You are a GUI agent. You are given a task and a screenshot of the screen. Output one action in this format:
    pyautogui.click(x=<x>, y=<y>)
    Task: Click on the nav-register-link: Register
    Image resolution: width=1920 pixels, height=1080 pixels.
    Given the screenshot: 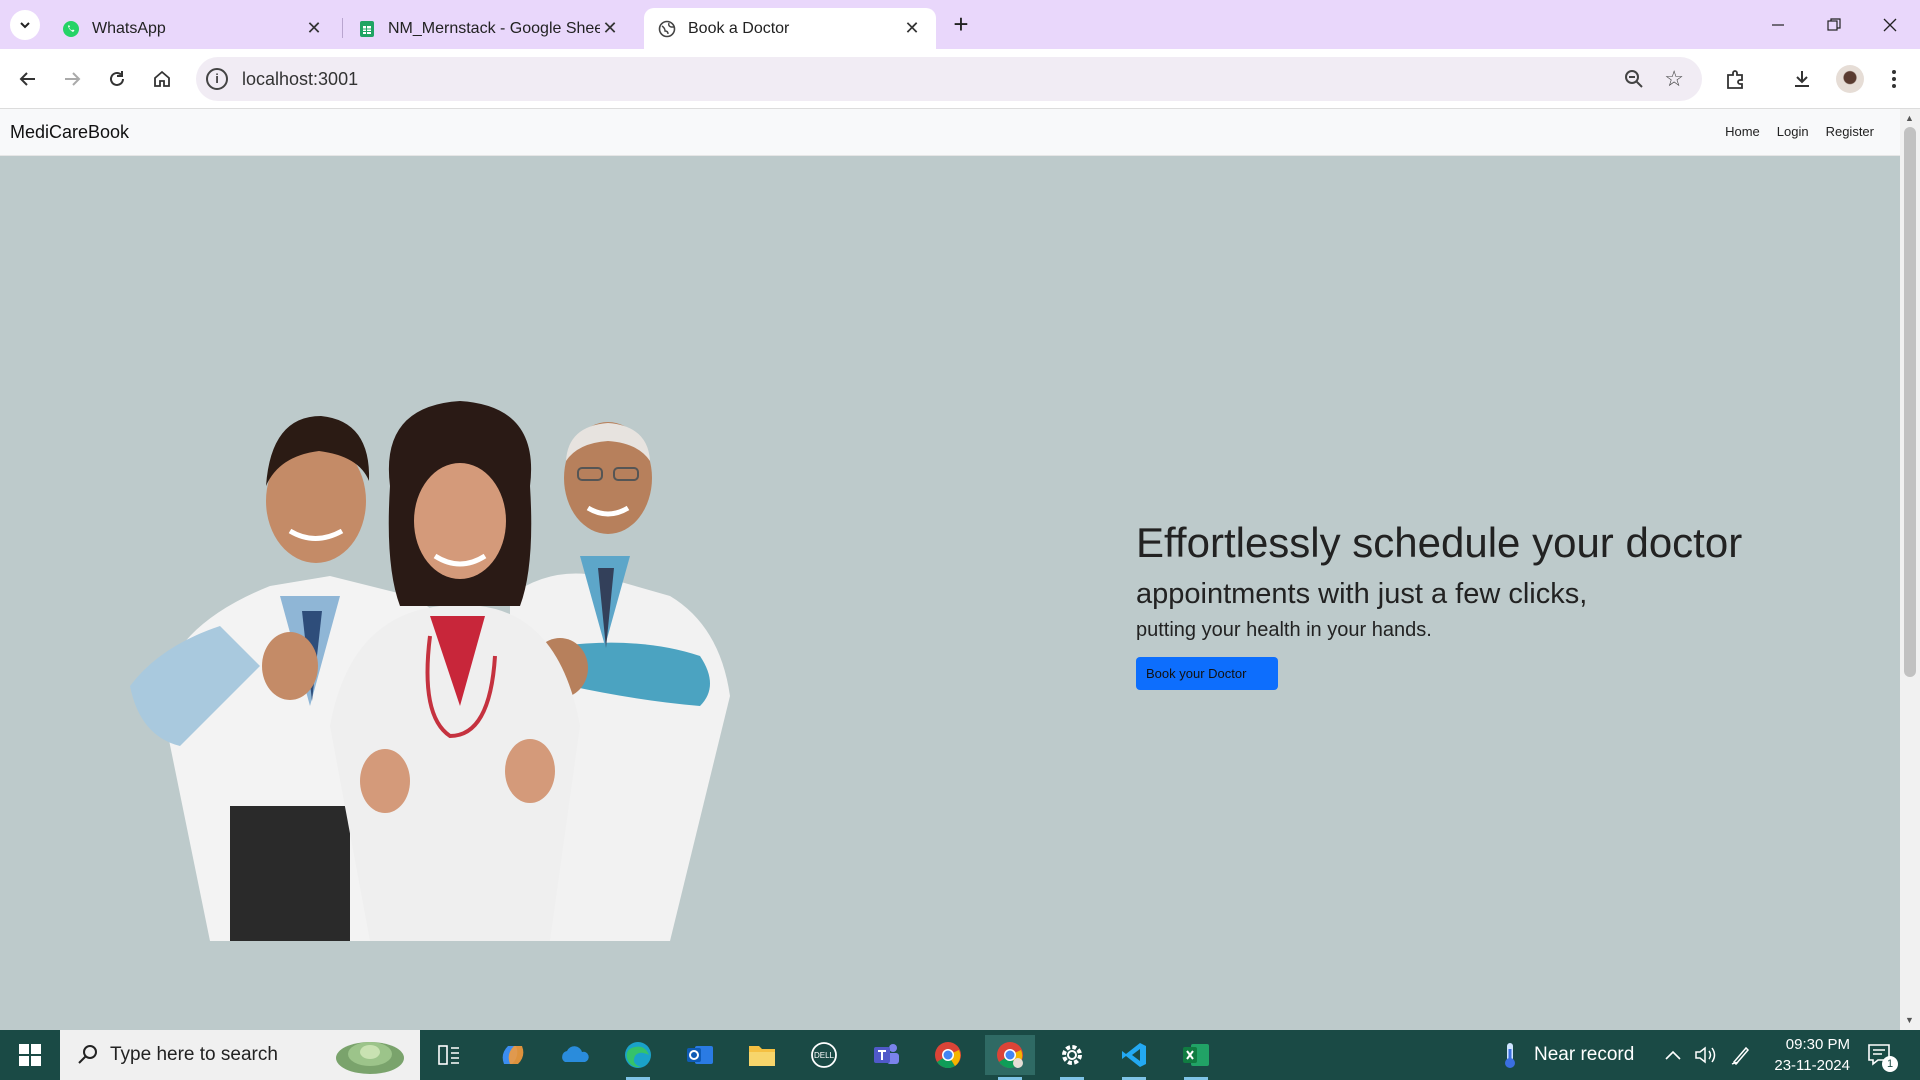 What is the action you would take?
    pyautogui.click(x=1850, y=131)
    